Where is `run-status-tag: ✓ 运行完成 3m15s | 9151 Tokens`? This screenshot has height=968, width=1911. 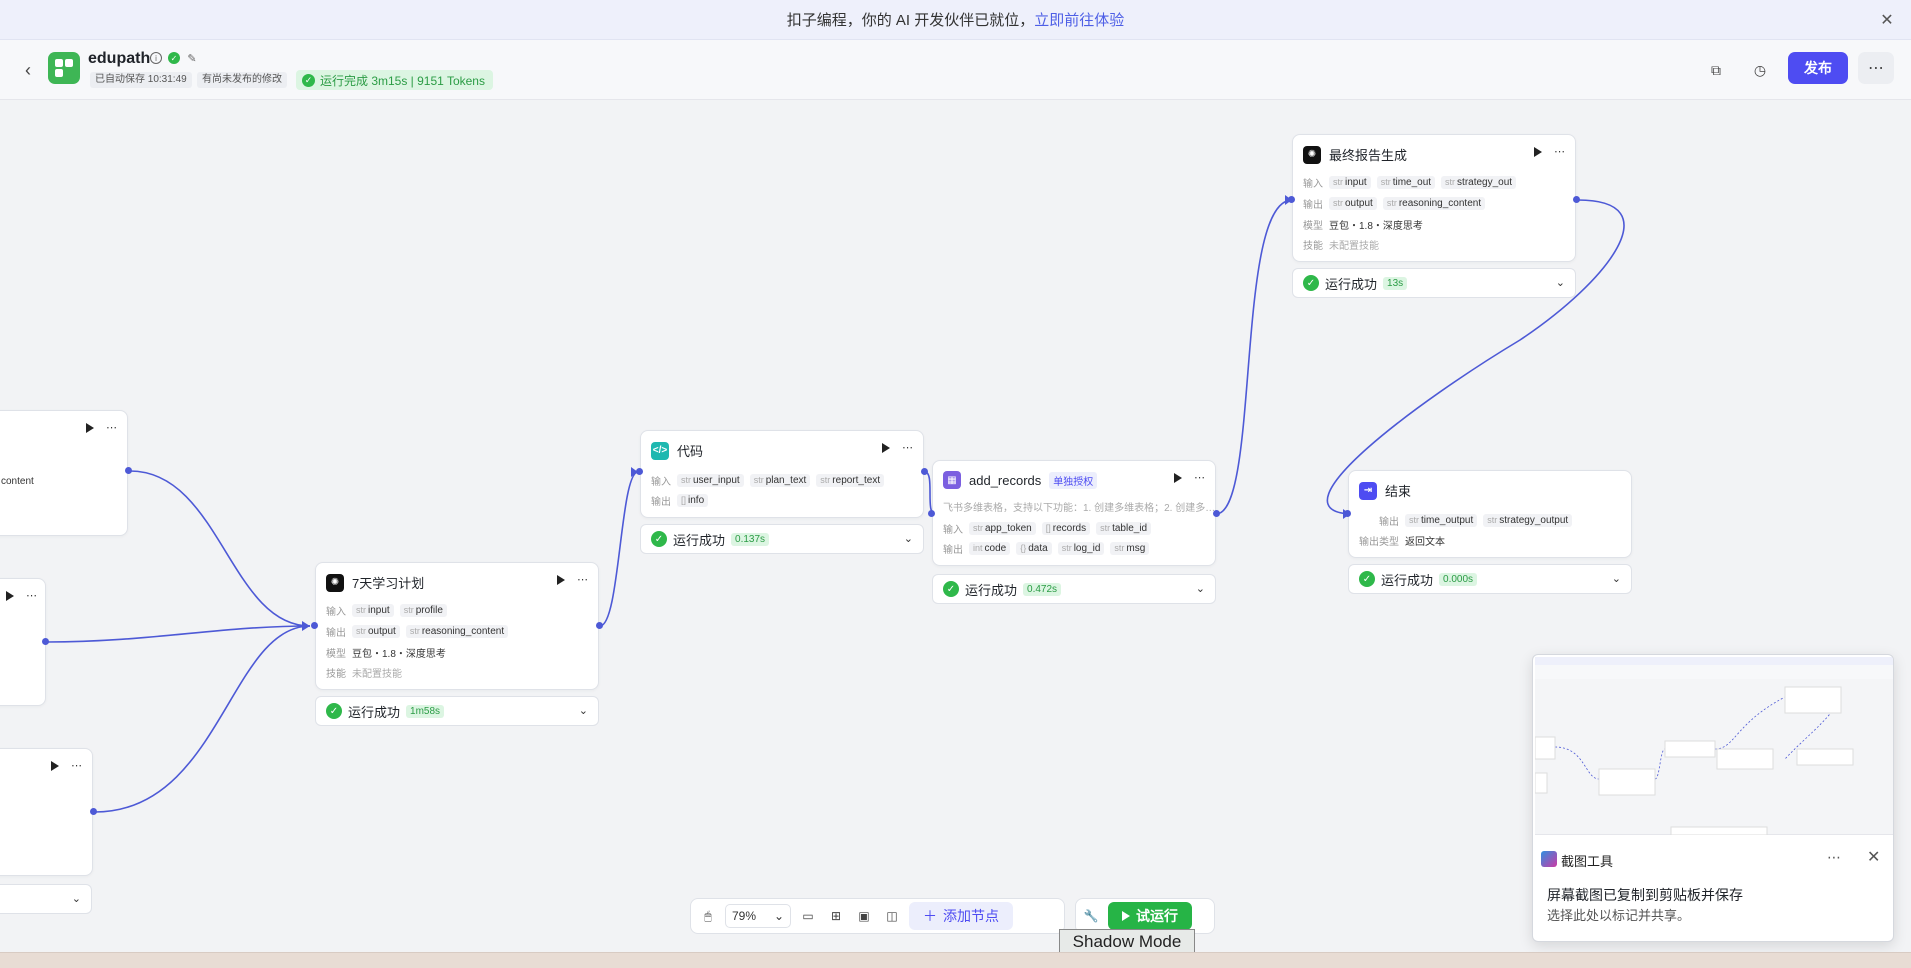 run-status-tag: ✓ 运行完成 3m15s | 9151 Tokens is located at coordinates (394, 80).